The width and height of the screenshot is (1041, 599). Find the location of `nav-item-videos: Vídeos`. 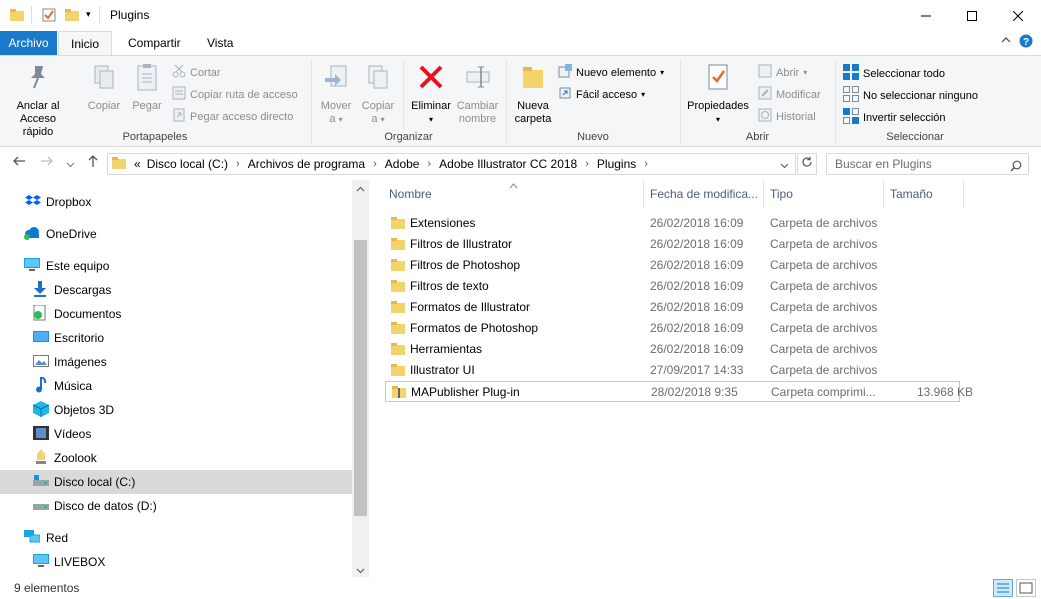

nav-item-videos: Vídeos is located at coordinates (176, 434).